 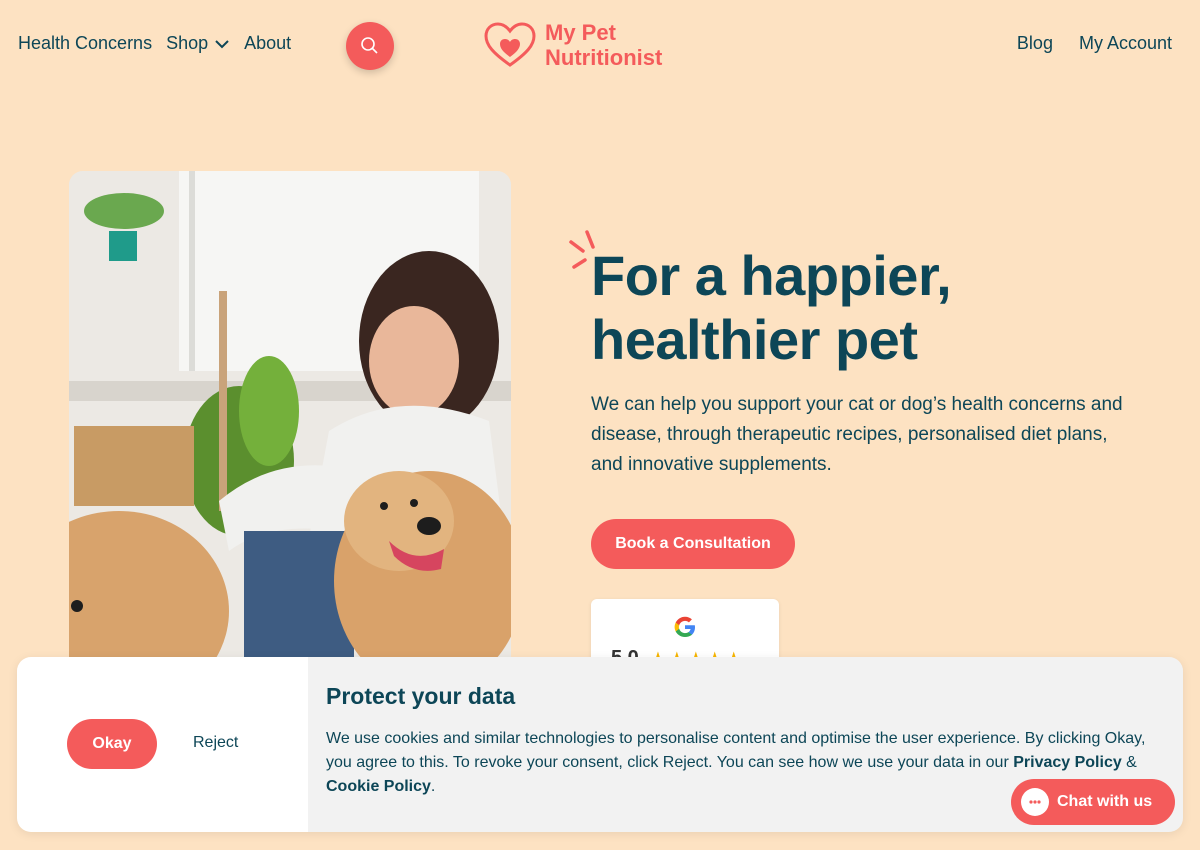 I want to click on cookie-text-and: &, so click(x=1129, y=762).